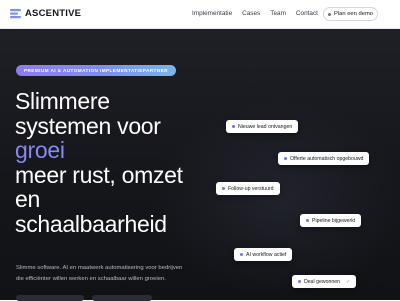 The width and height of the screenshot is (400, 301). Describe the element at coordinates (265, 126) in the screenshot. I see `workflow-card-label: Nieuwe lead ontvangen` at that location.